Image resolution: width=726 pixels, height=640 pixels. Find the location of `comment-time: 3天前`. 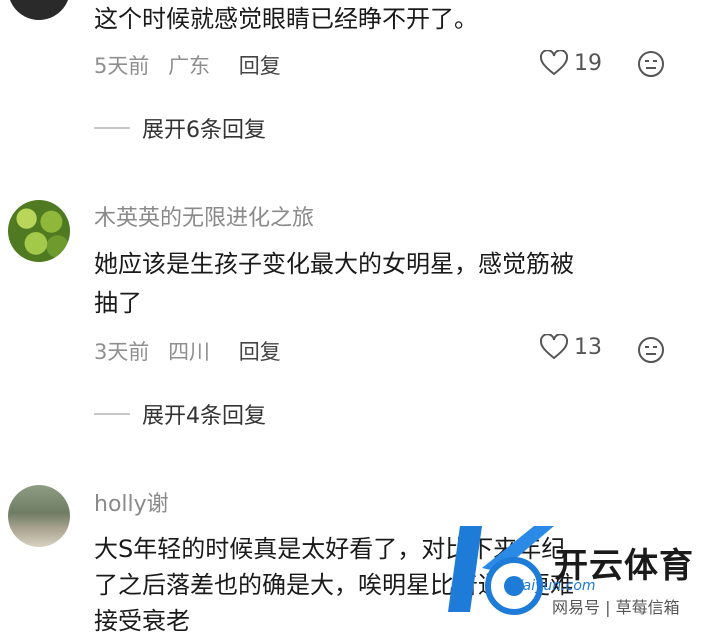

comment-time: 3天前 is located at coordinates (122, 352).